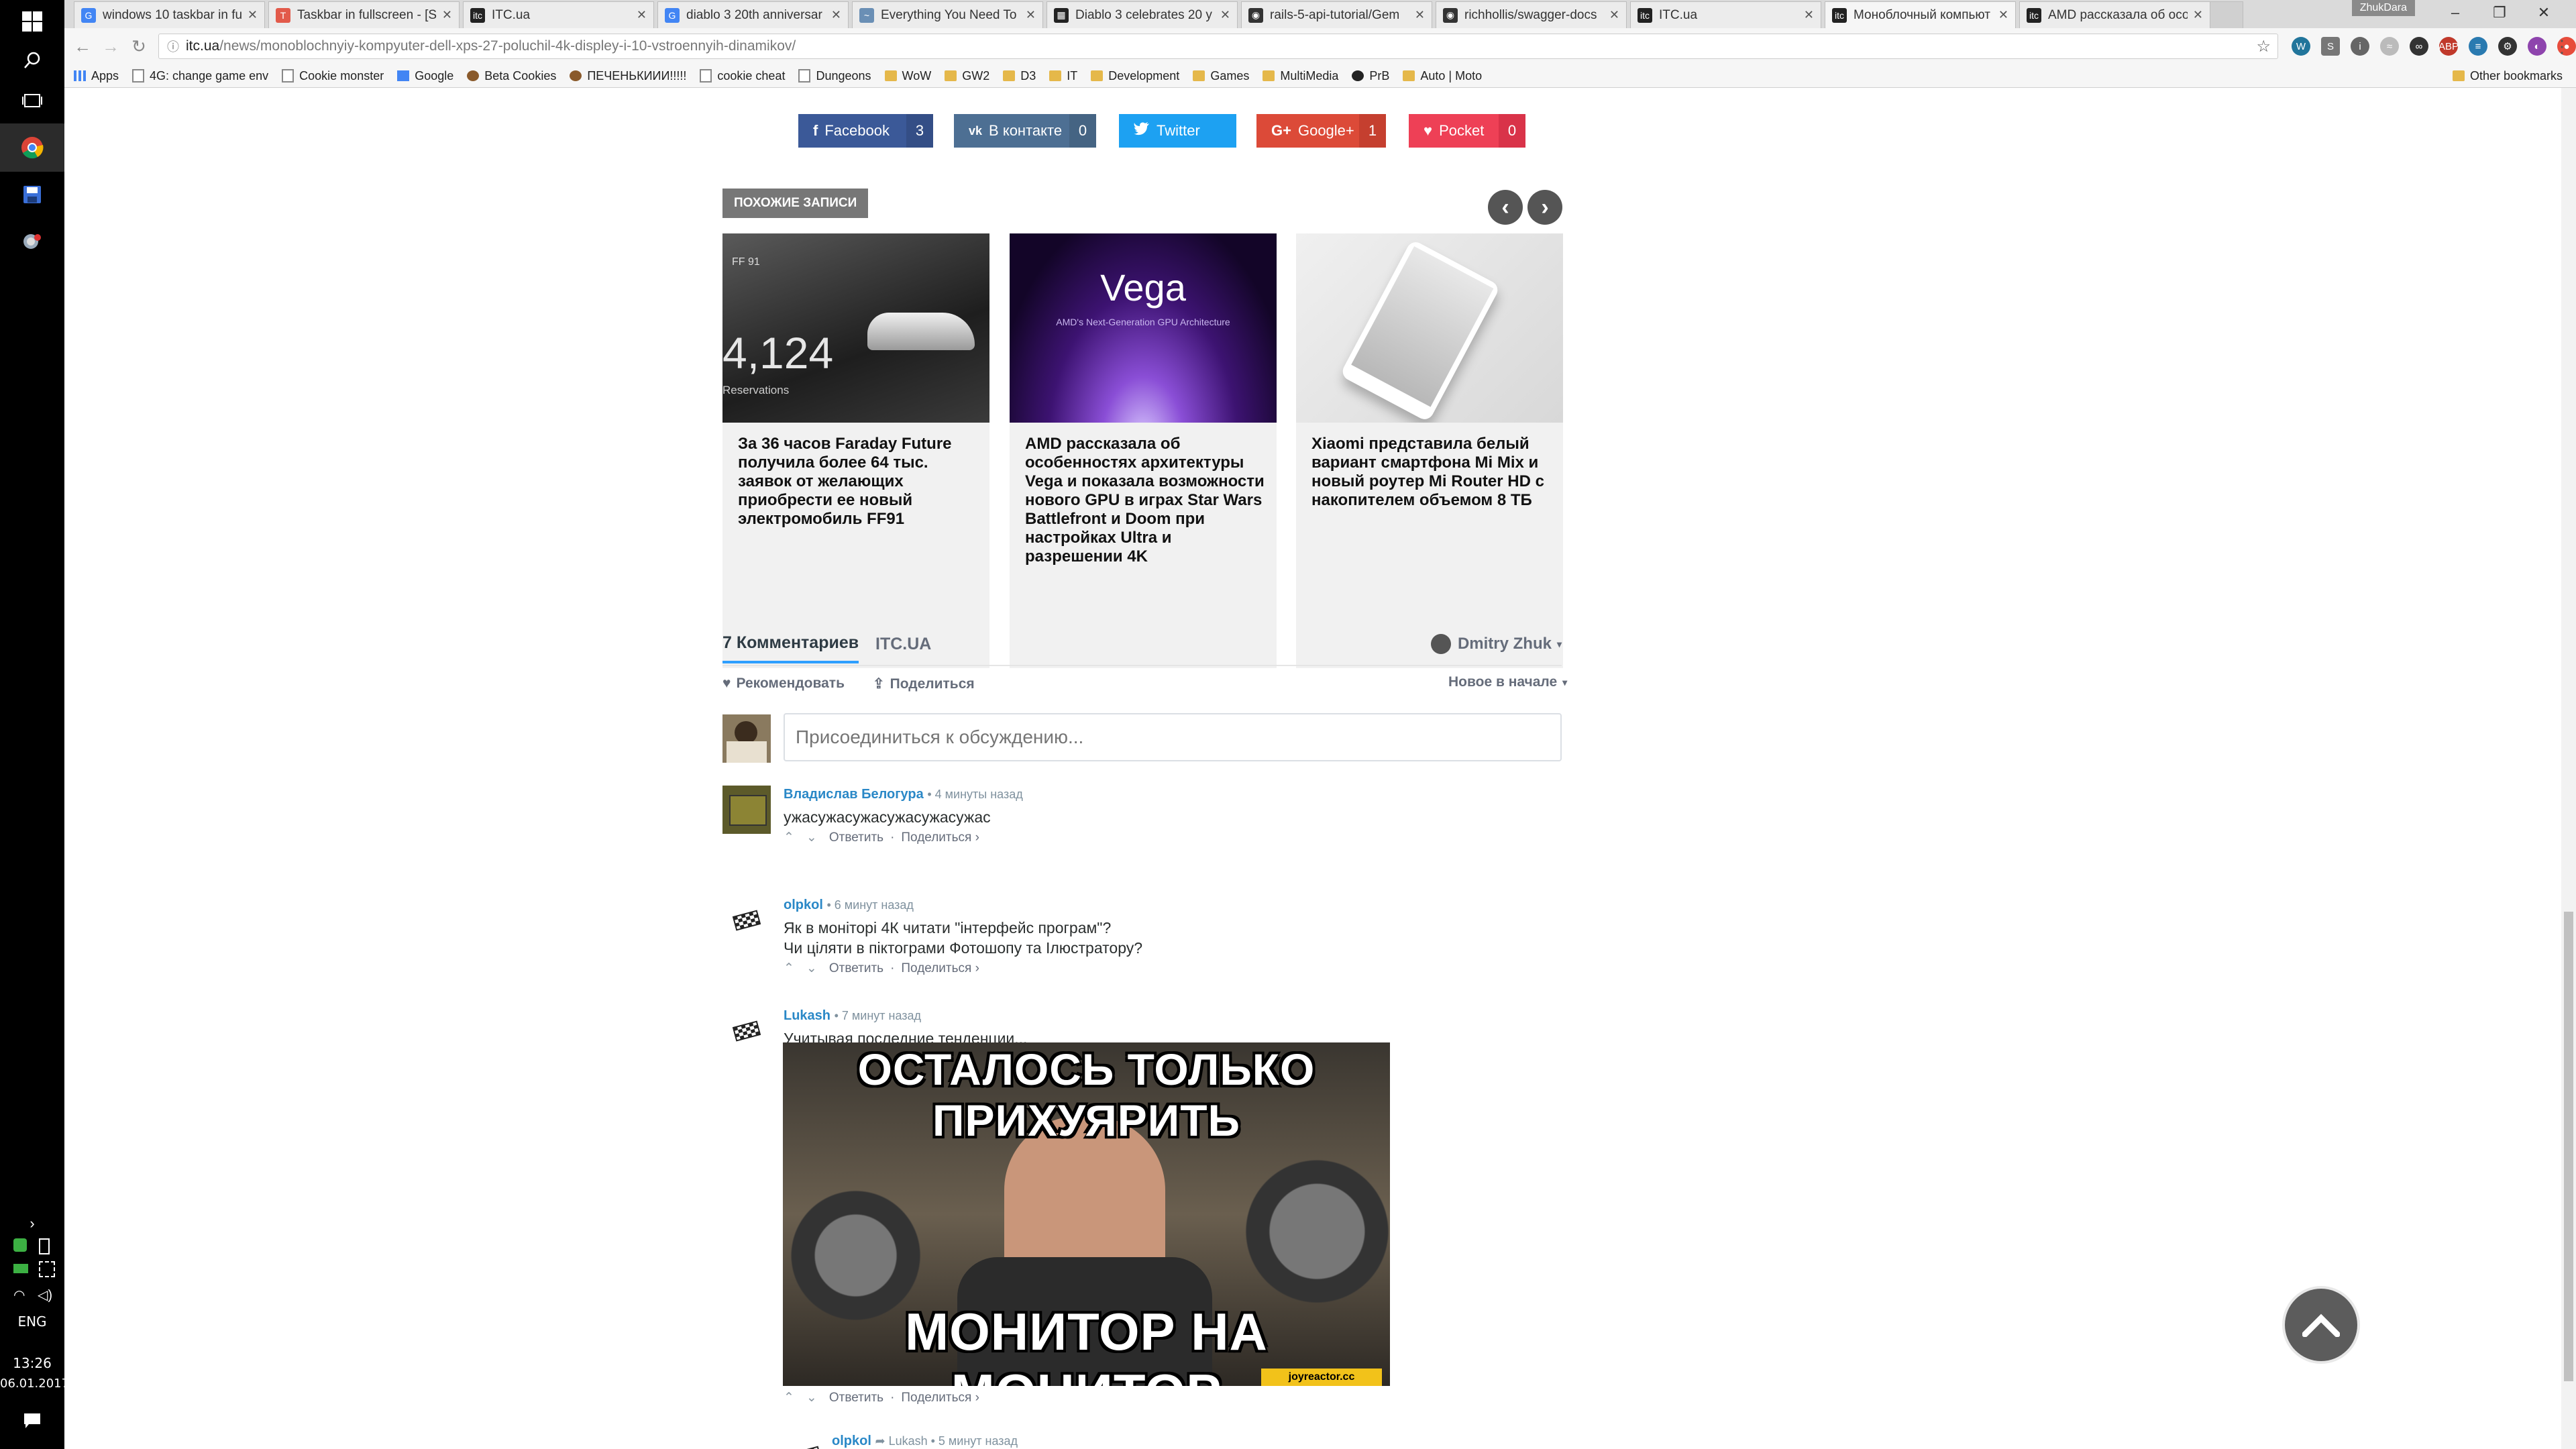  Describe the element at coordinates (1531, 14) in the screenshot. I see `browser-tab: ◉ richhollis/swagger-docs ✕` at that location.